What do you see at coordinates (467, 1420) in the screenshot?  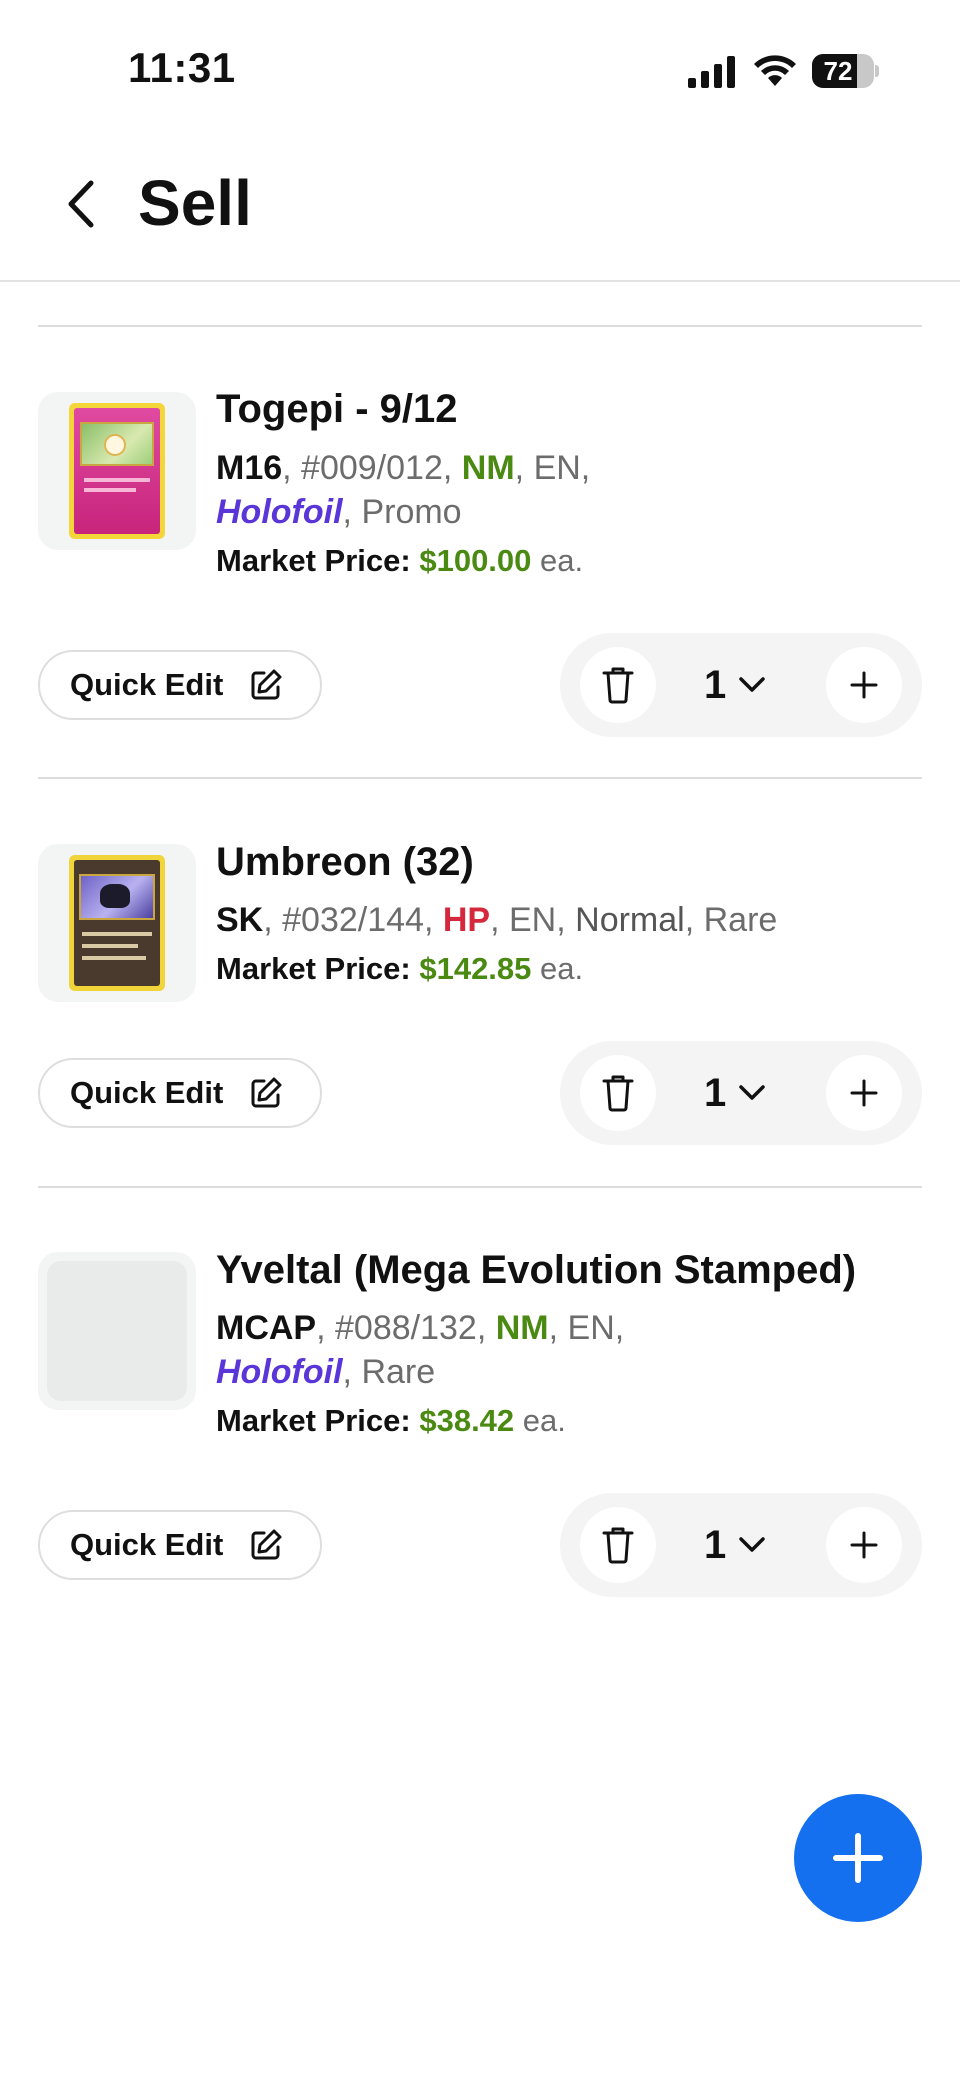 I see `price-value: $38.42` at bounding box center [467, 1420].